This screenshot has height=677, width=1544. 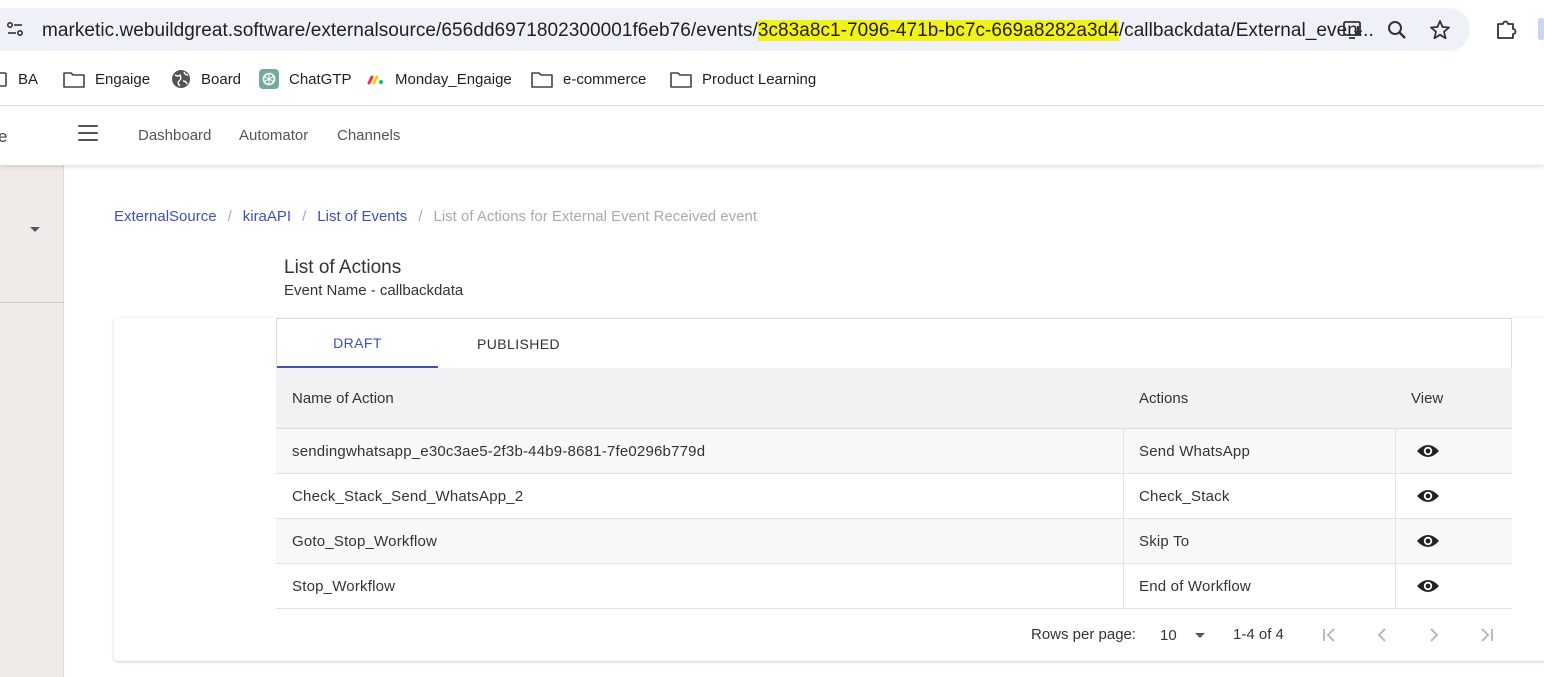 I want to click on nav-channels: Channels, so click(x=368, y=135).